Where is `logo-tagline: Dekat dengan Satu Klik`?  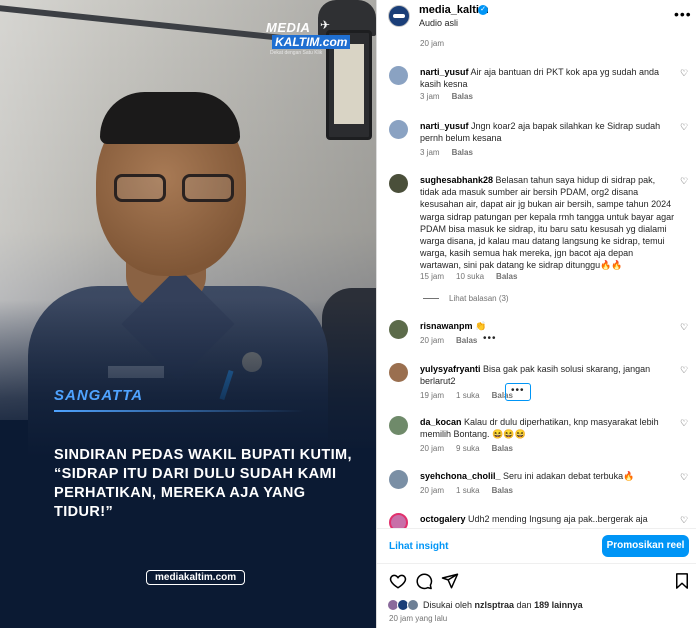 logo-tagline: Dekat dengan Satu Klik is located at coordinates (296, 53).